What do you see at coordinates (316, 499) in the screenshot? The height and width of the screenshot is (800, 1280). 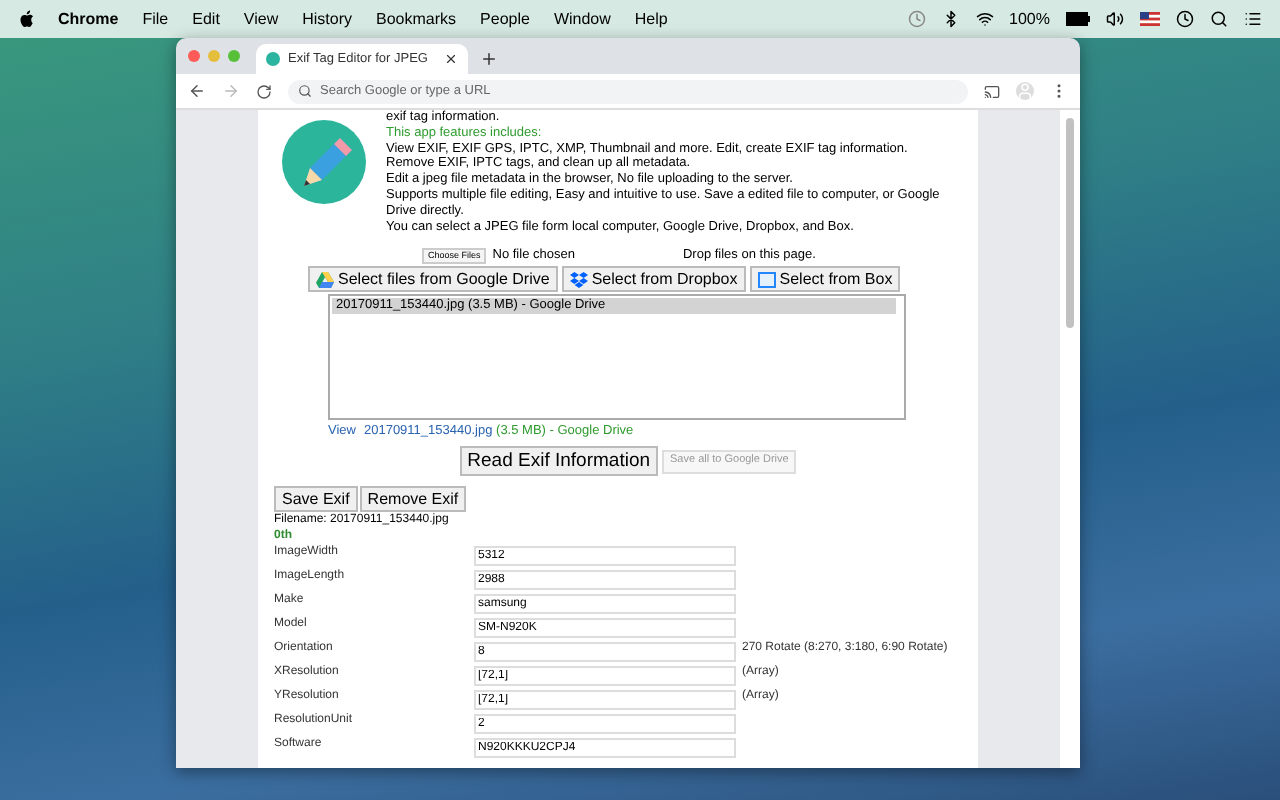 I see `exif-action-button: Save Exif` at bounding box center [316, 499].